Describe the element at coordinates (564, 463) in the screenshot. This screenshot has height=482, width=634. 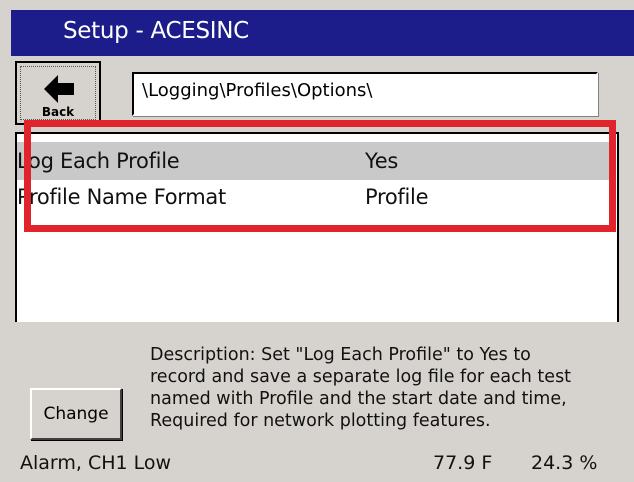
I see `humidity-reading: 24.3 %` at that location.